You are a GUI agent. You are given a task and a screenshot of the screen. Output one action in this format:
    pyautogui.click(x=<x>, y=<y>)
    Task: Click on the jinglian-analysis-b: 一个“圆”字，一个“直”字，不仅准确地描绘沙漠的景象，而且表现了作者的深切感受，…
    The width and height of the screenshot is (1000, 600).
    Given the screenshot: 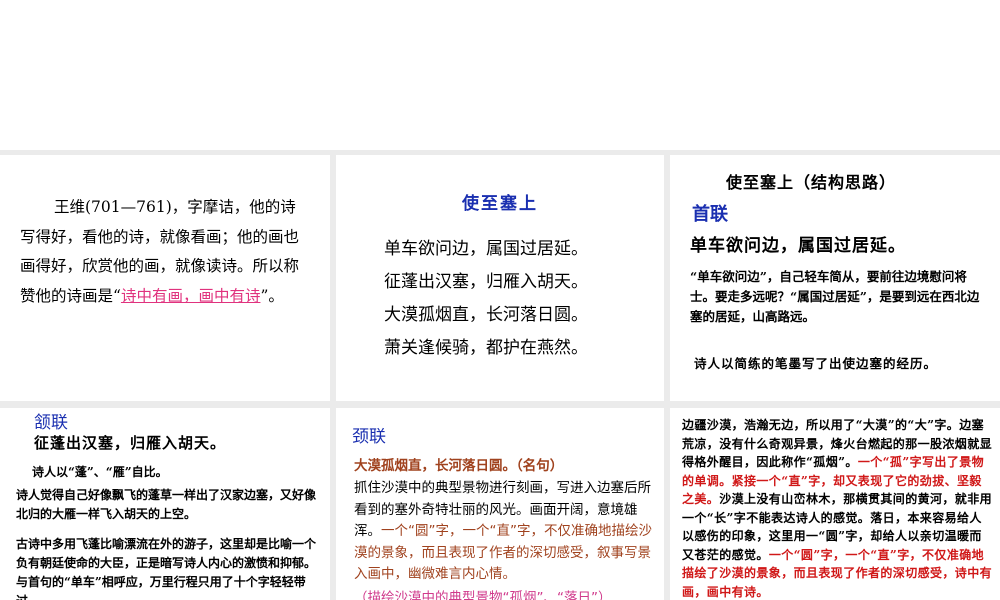 What is the action you would take?
    pyautogui.click(x=503, y=552)
    